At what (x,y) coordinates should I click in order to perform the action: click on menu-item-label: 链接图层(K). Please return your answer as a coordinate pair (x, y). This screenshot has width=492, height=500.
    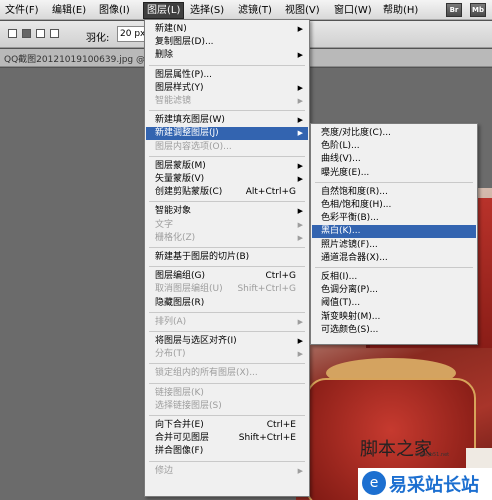
    Looking at the image, I should click on (179, 392).